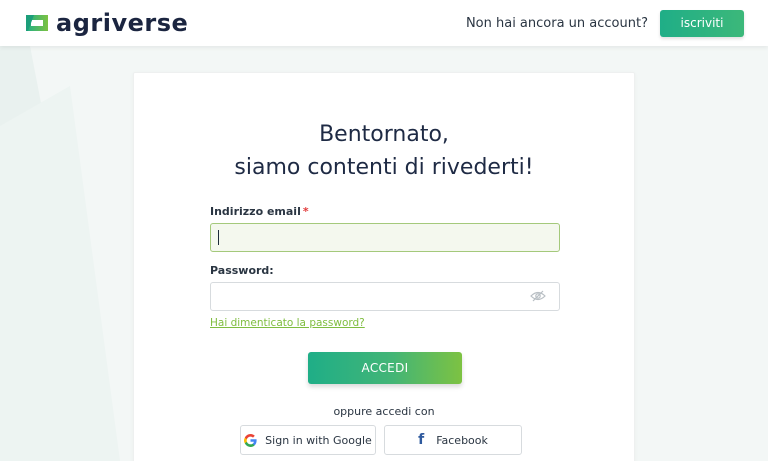  I want to click on email-label-text: Indirizzo email, so click(255, 211).